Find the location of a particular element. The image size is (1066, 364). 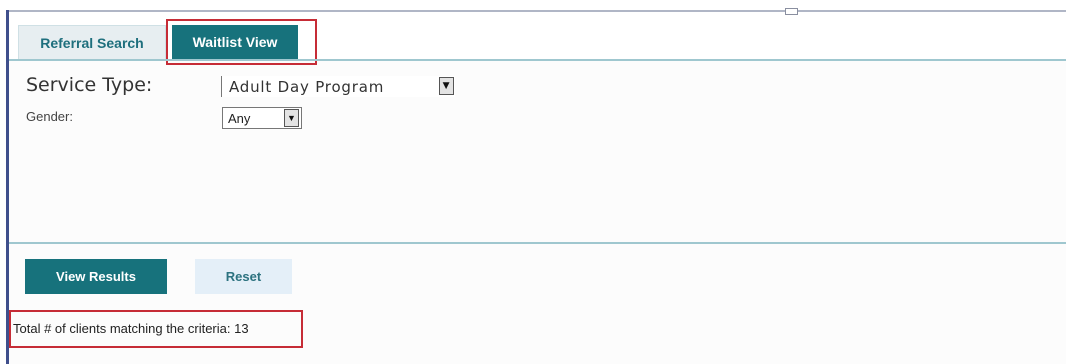

tab-referral-search: Referral Search is located at coordinates (92, 42).